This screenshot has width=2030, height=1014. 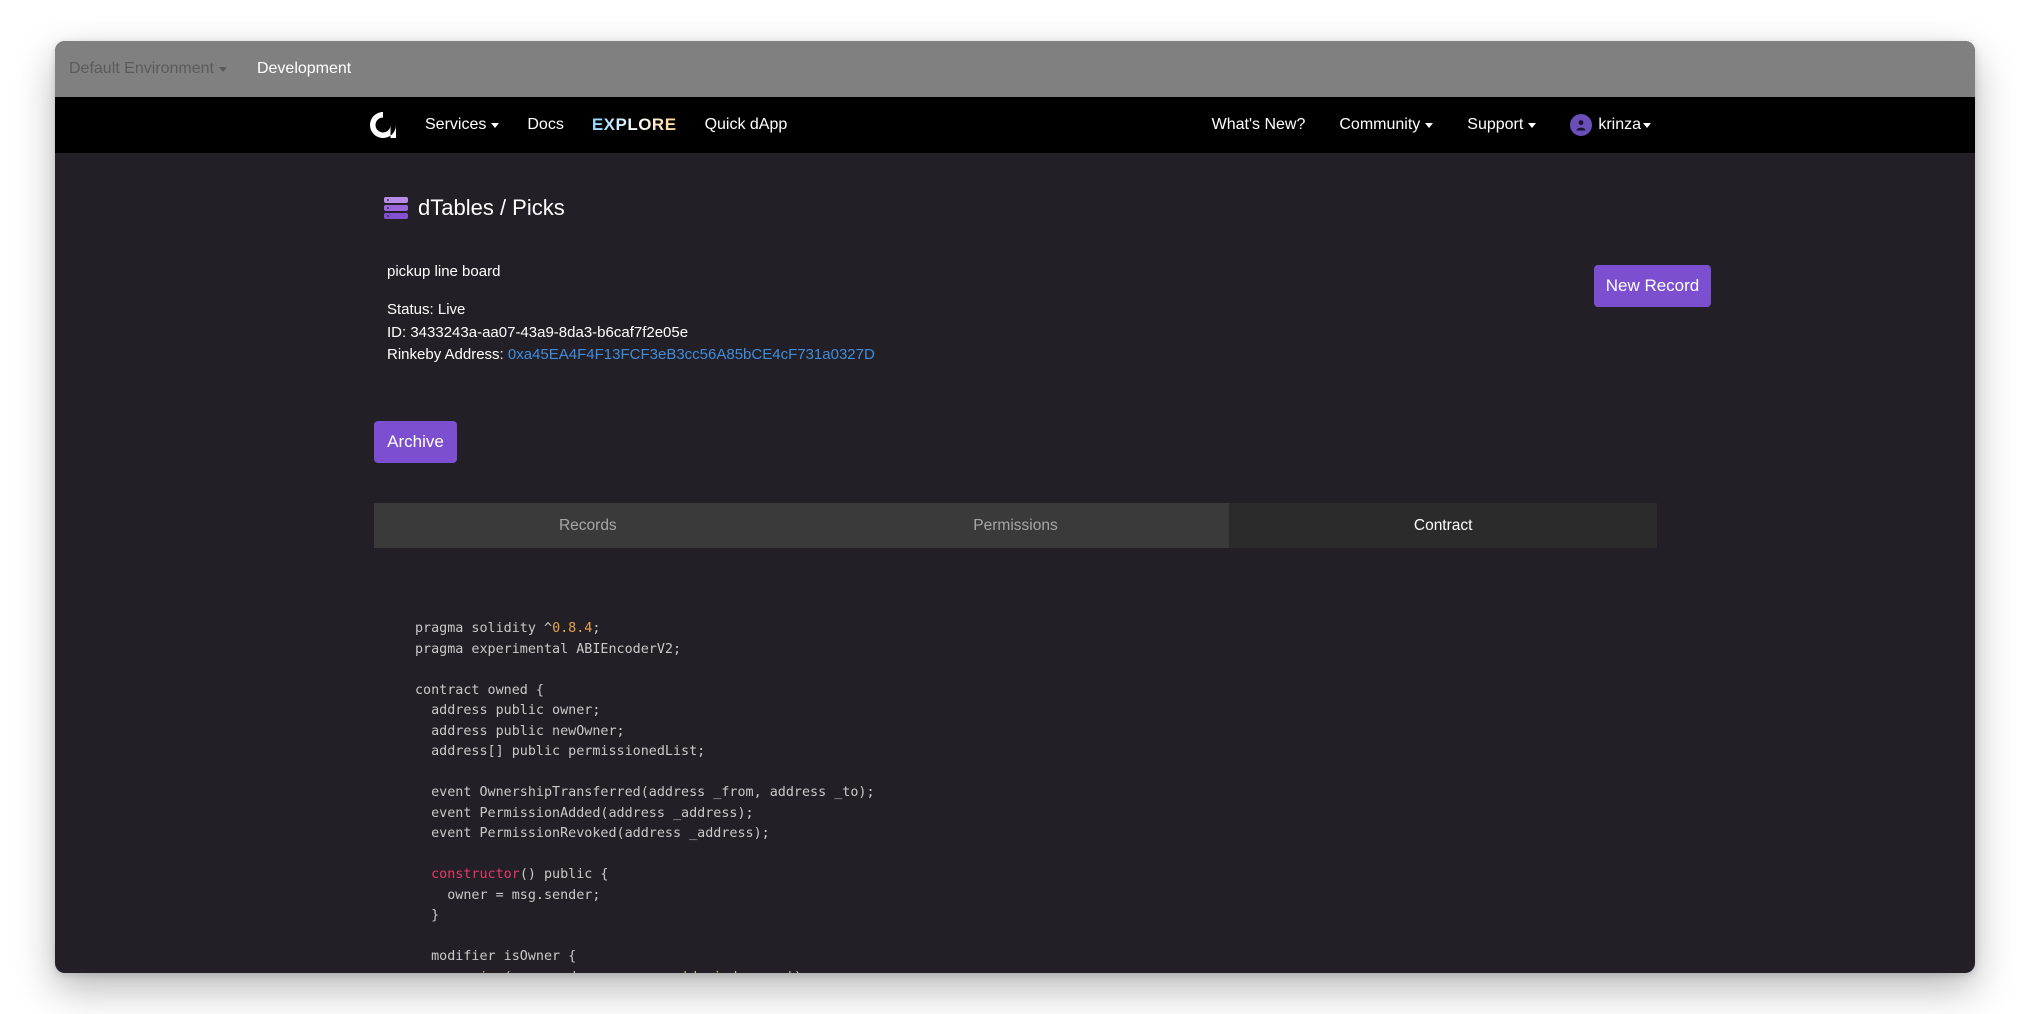 I want to click on nav-whats-new-label: What's New?, so click(x=1258, y=124).